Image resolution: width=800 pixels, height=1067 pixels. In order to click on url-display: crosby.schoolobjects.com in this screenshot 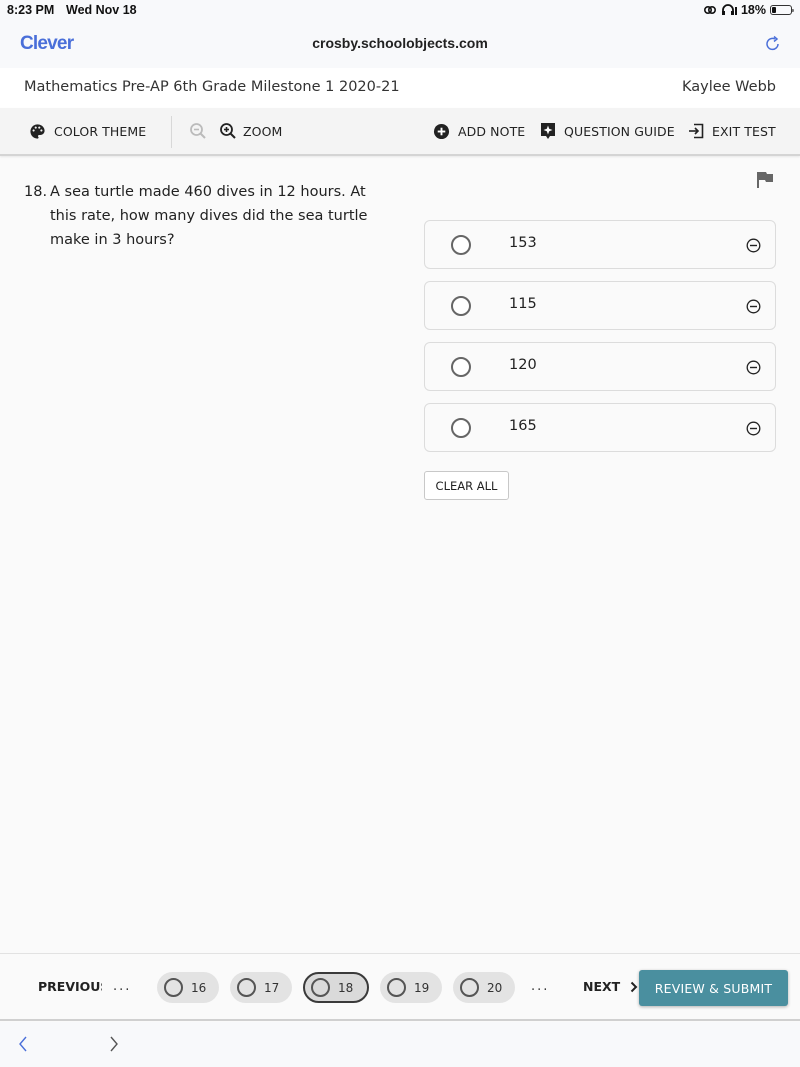, I will do `click(400, 43)`.